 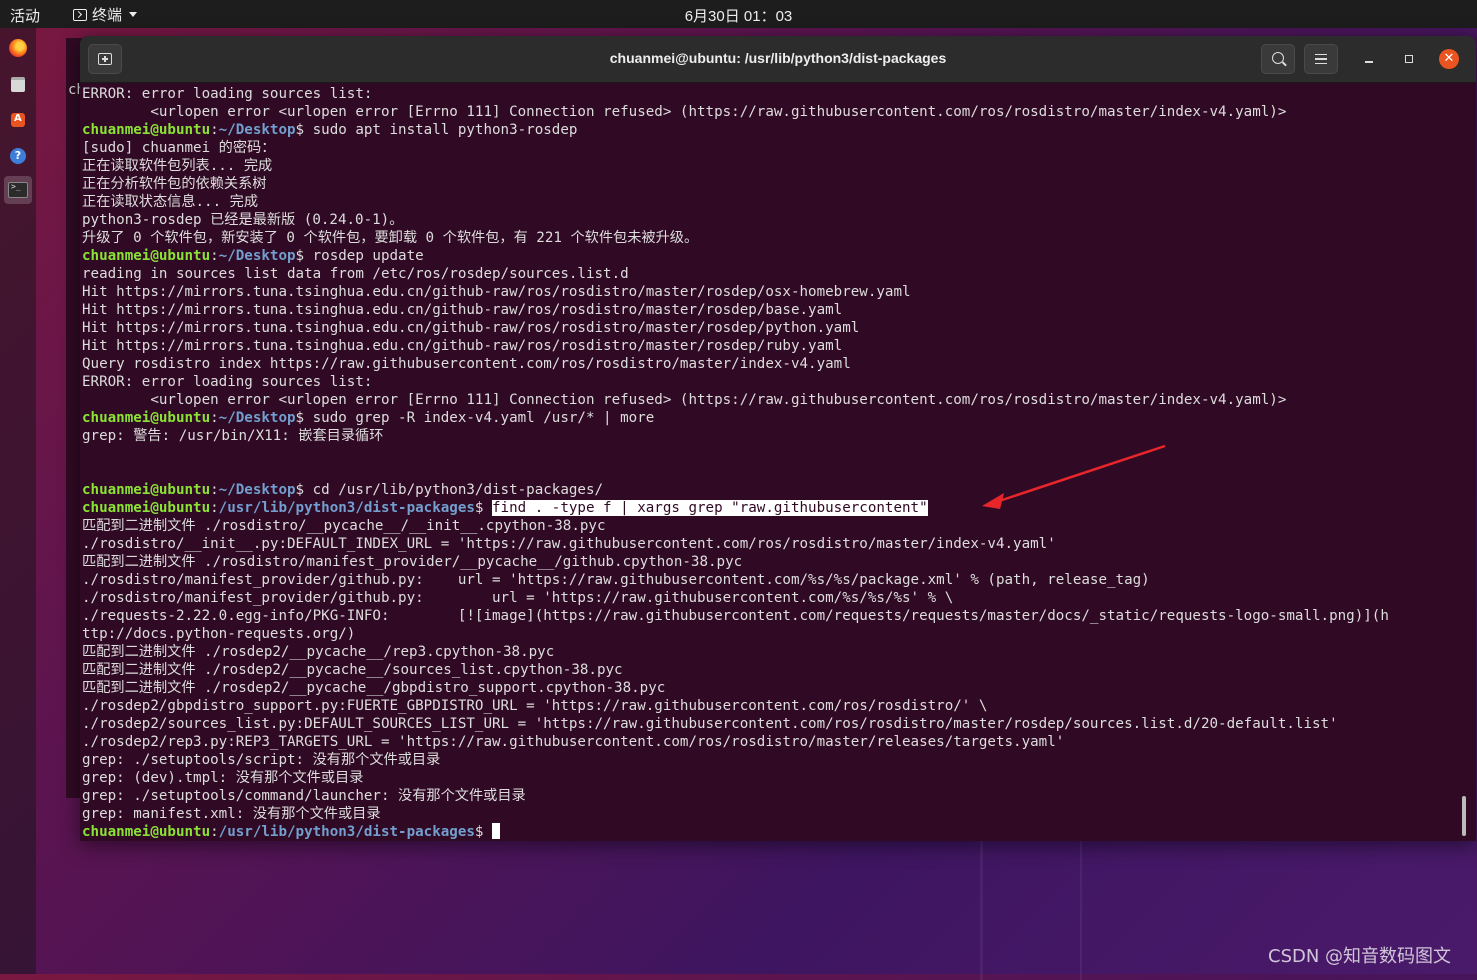 I want to click on software-icon, so click(x=18, y=120).